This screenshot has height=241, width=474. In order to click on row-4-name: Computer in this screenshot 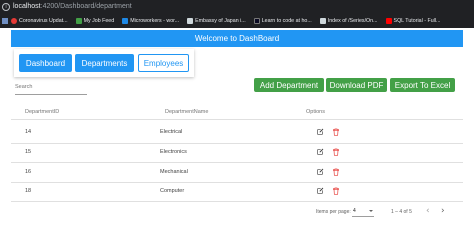, I will do `click(172, 191)`.